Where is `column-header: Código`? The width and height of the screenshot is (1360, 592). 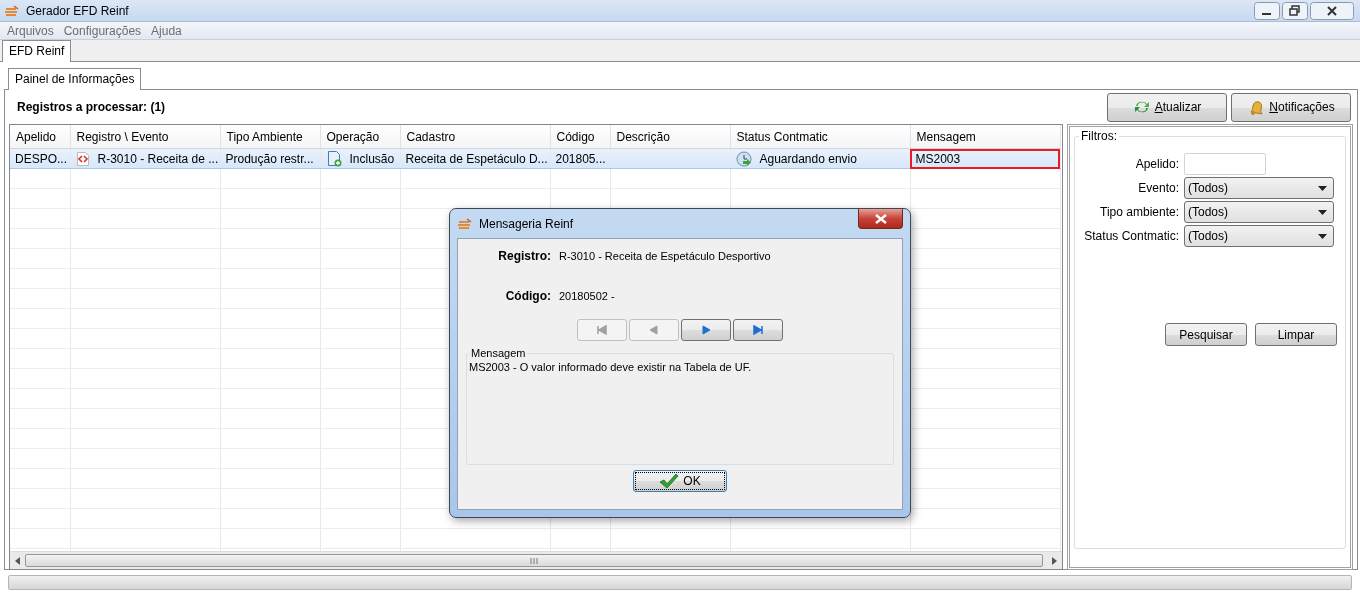 column-header: Código is located at coordinates (580, 137).